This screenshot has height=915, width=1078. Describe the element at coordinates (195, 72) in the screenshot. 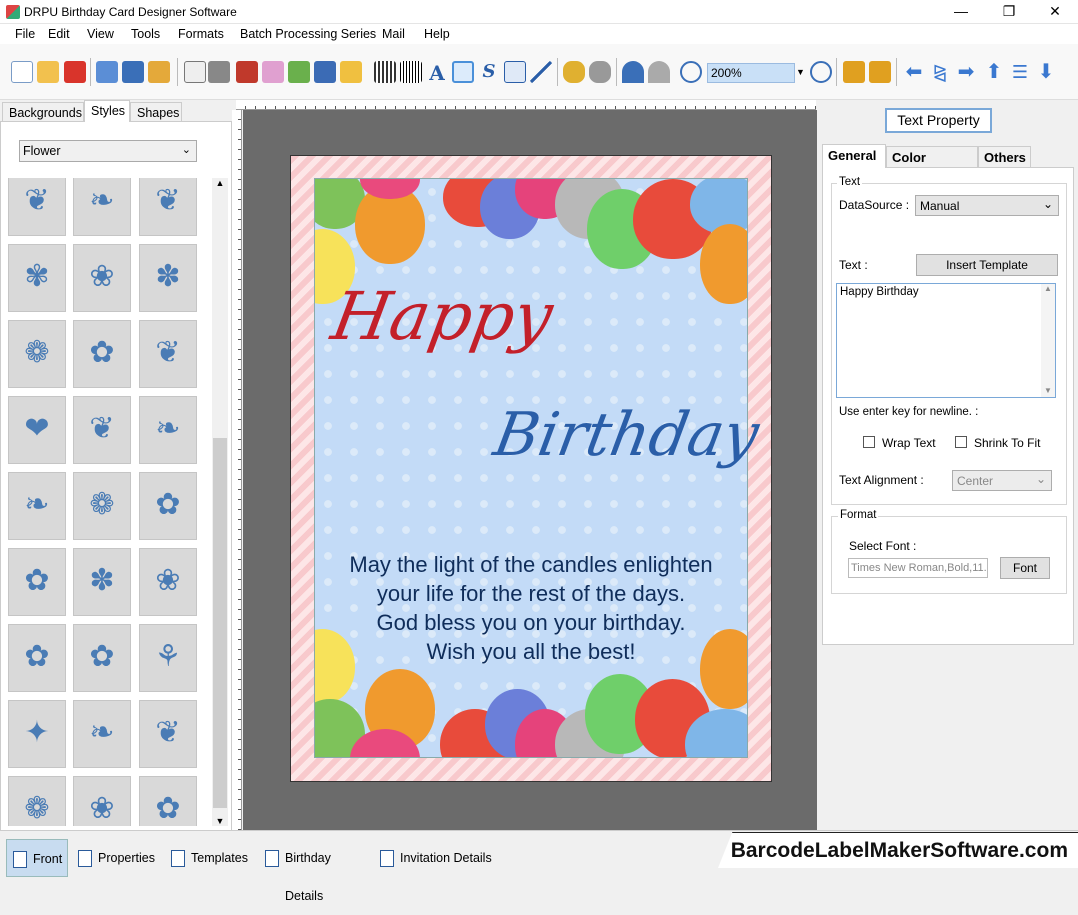

I see `page-setup-icon` at that location.